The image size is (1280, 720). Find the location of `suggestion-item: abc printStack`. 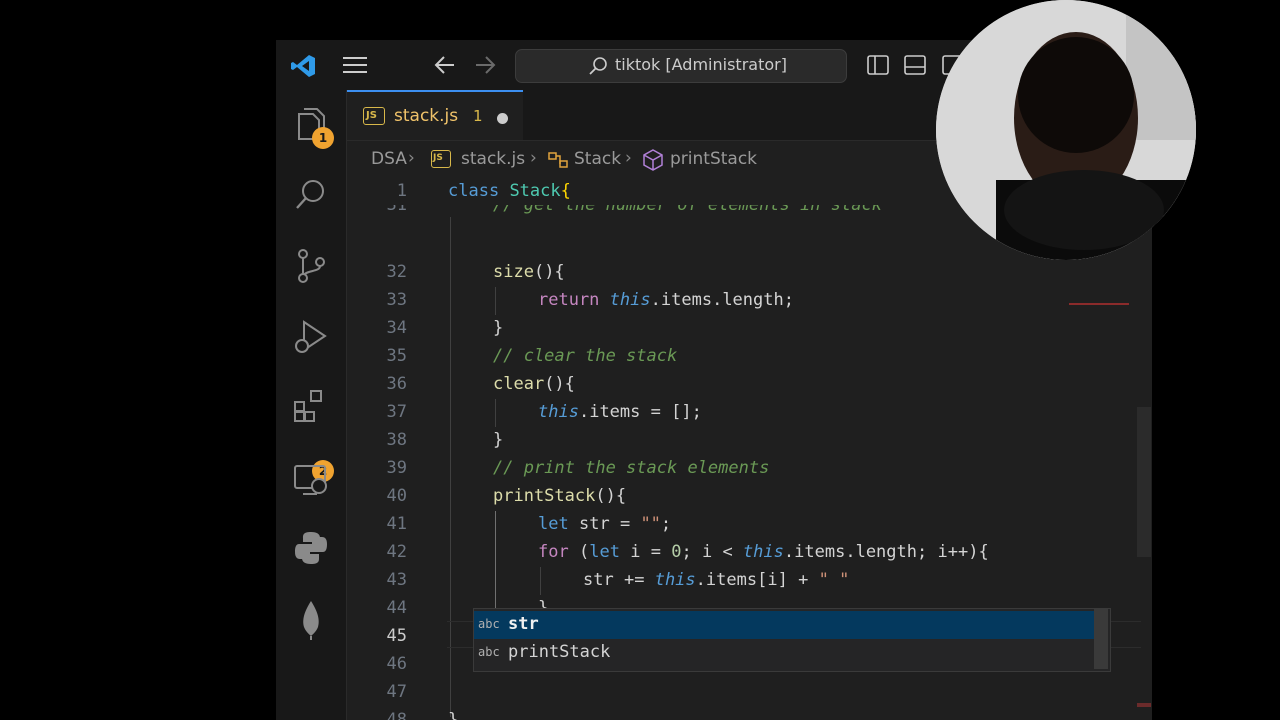

suggestion-item: abc printStack is located at coordinates (784, 653).